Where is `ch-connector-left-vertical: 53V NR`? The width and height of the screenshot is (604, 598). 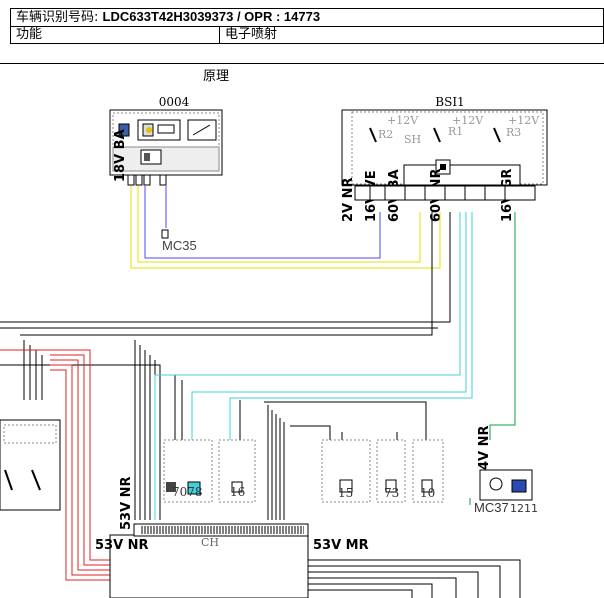
ch-connector-left-vertical: 53V NR is located at coordinates (126, 503).